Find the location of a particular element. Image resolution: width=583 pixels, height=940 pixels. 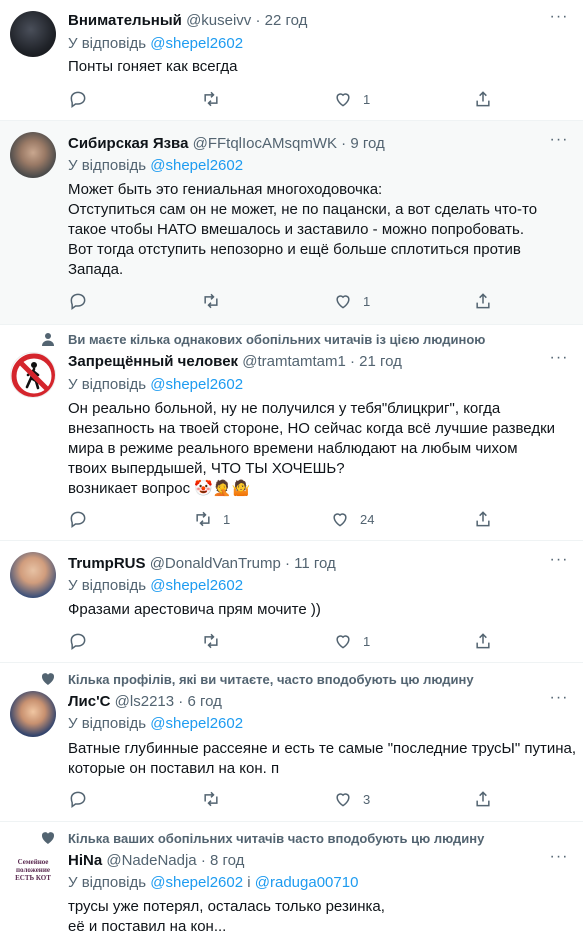

like-button: 3 is located at coordinates (351, 799).